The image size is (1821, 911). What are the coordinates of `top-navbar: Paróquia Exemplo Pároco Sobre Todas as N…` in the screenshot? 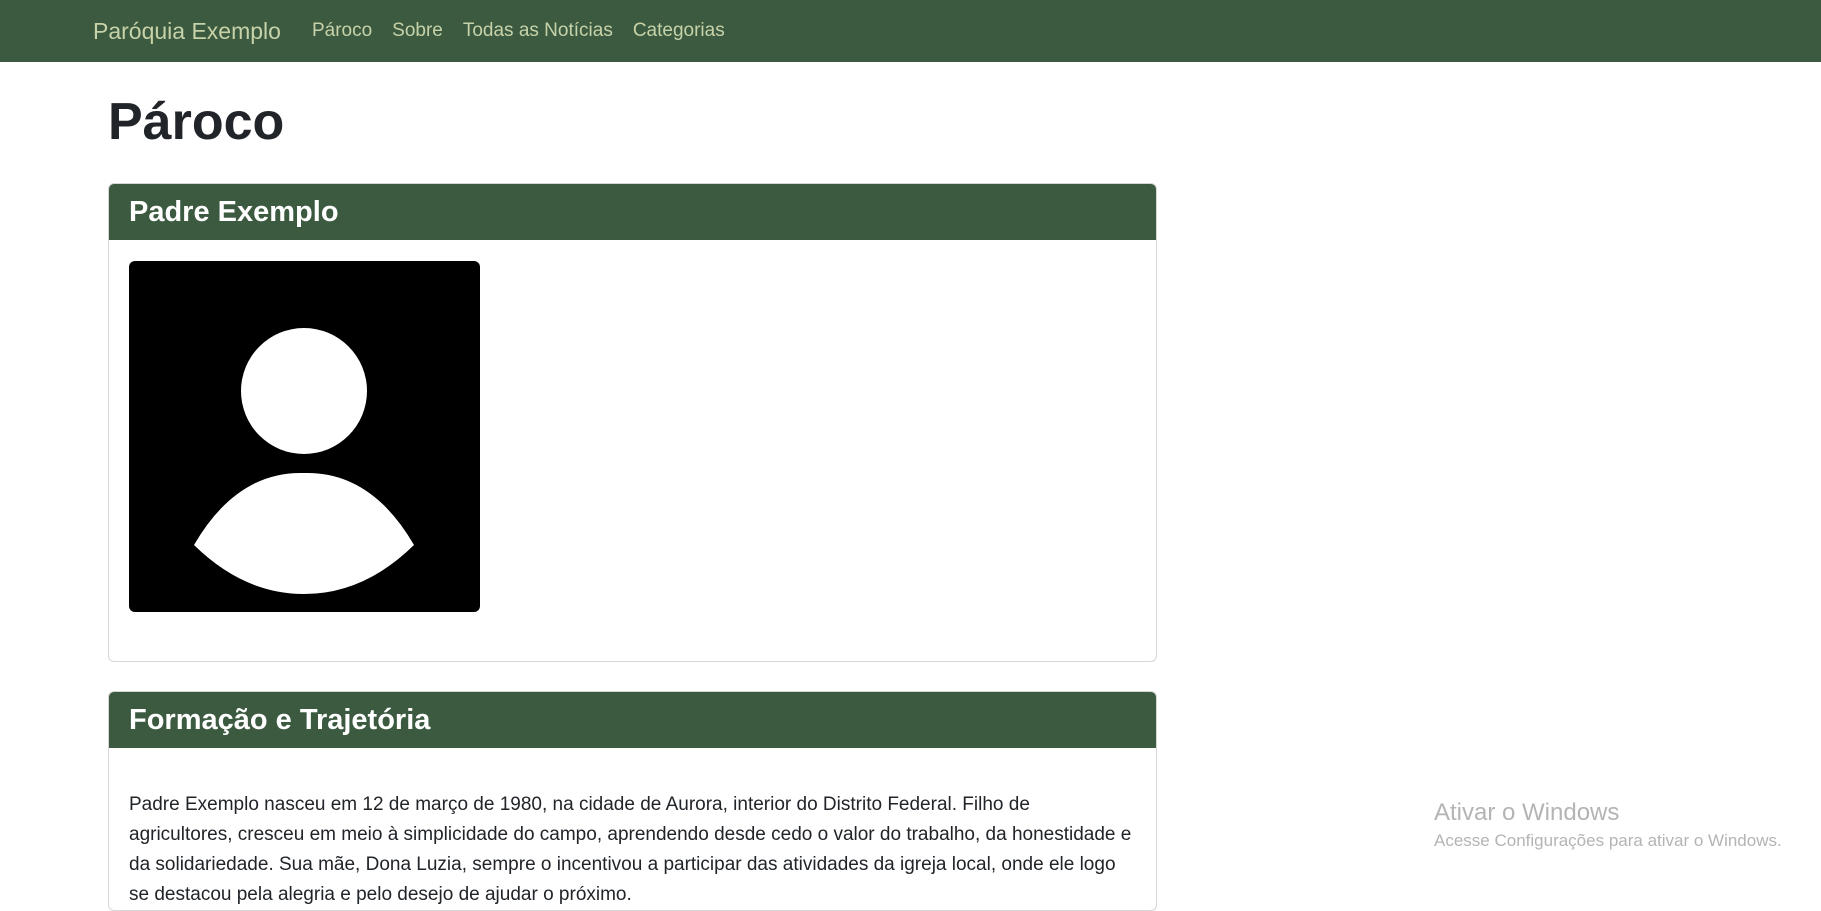 It's located at (910, 31).